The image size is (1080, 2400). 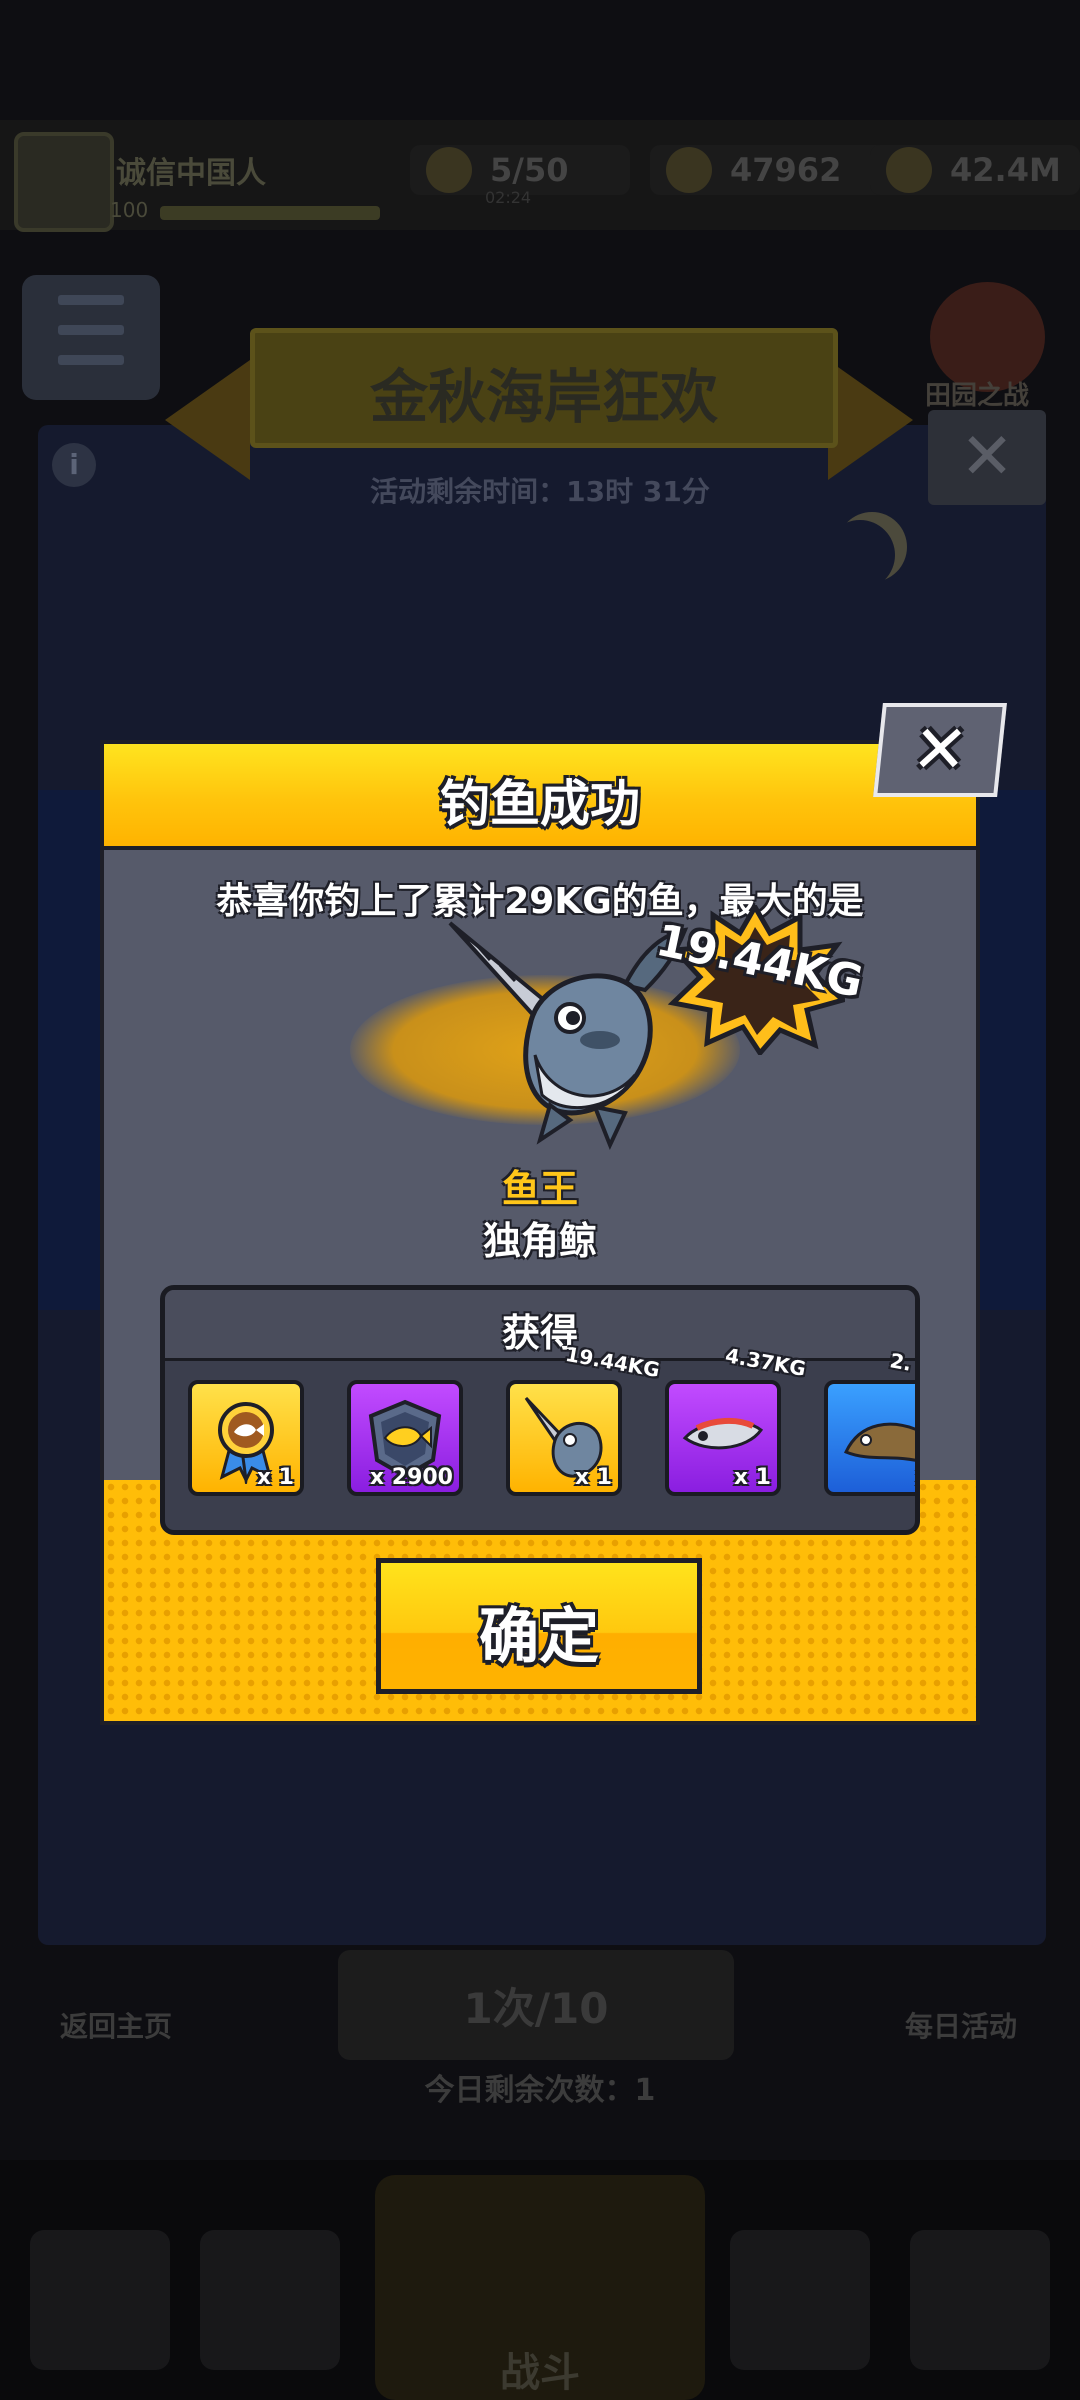 I want to click on event-close-button: ✕, so click(x=987, y=457).